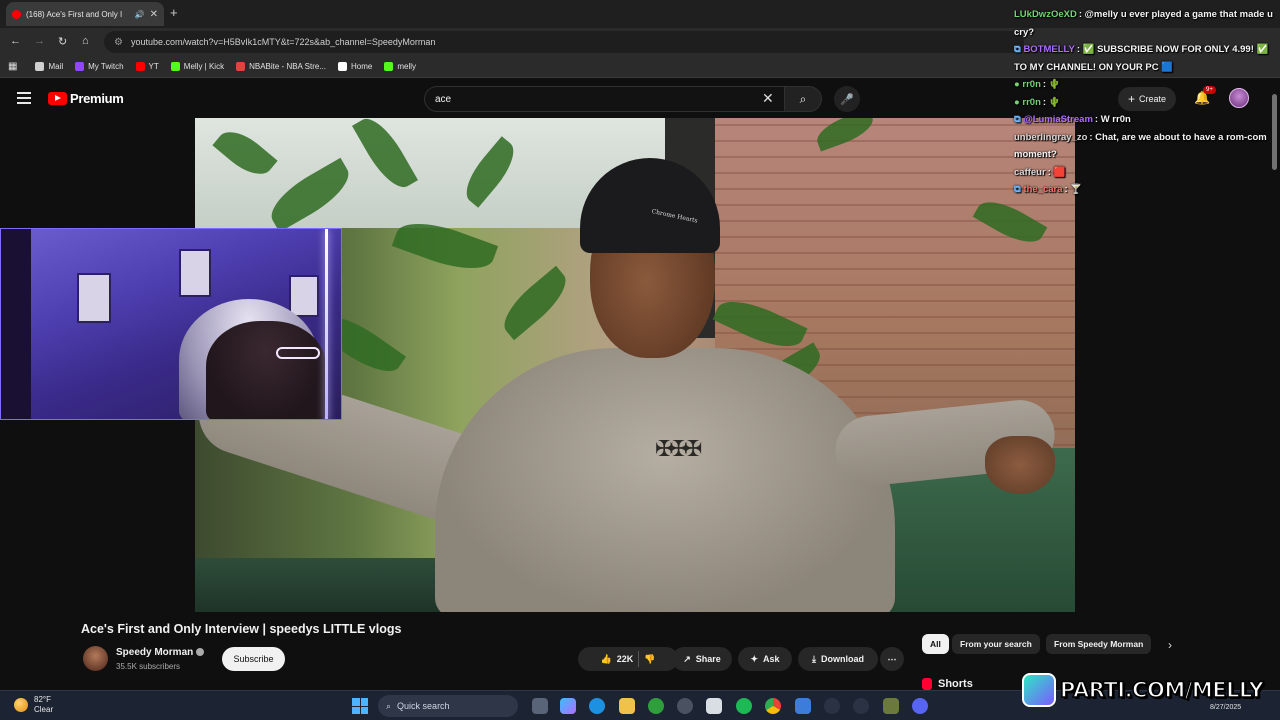 The height and width of the screenshot is (720, 1280). I want to click on chat-message: ⧉ the_cara: 🍸, so click(1147, 190).